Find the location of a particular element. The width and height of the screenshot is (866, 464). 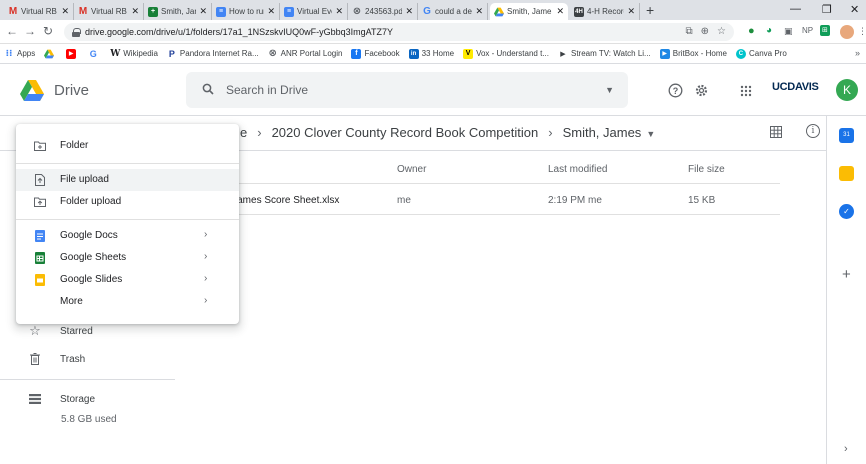

bookmark-item: ▶ is located at coordinates (72, 53).